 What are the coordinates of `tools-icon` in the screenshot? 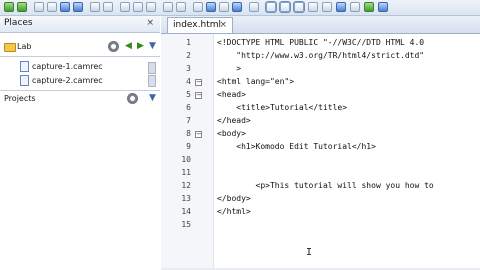 It's located at (355, 7).